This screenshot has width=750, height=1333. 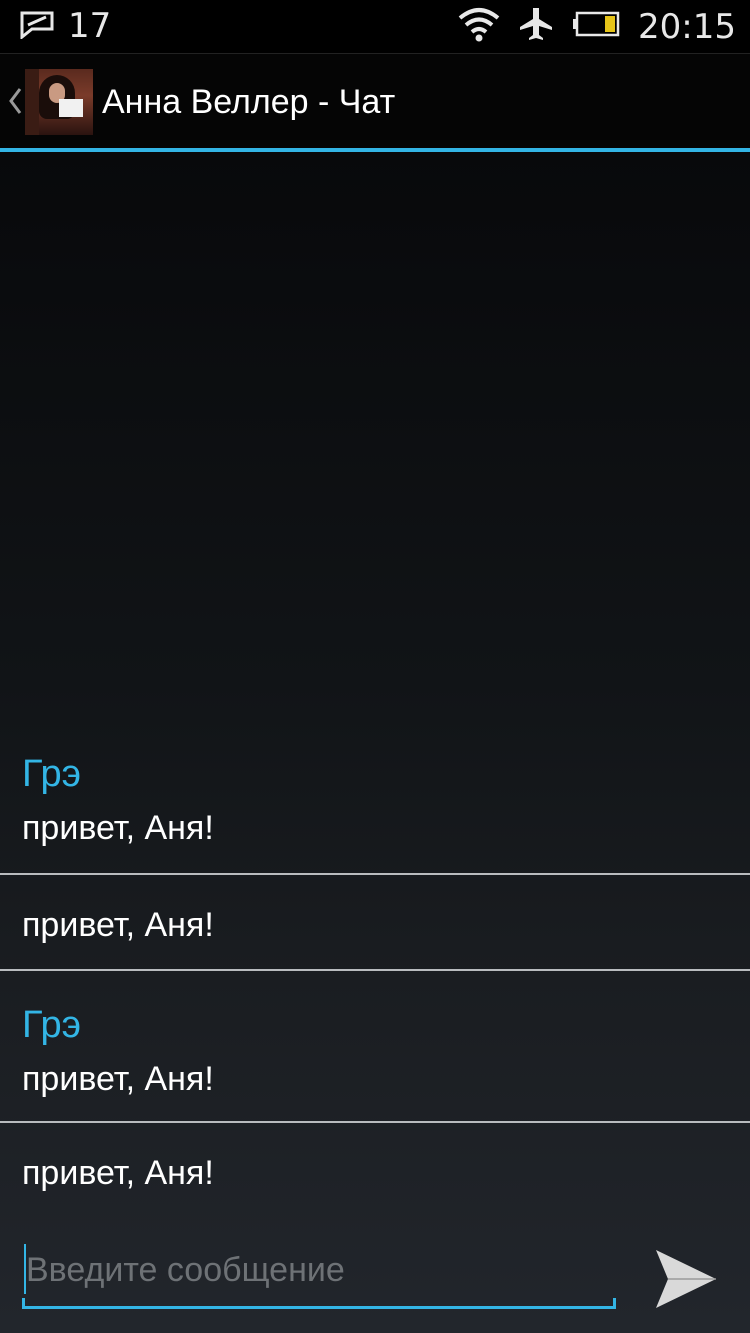 I want to click on send-button, so click(x=686, y=1281).